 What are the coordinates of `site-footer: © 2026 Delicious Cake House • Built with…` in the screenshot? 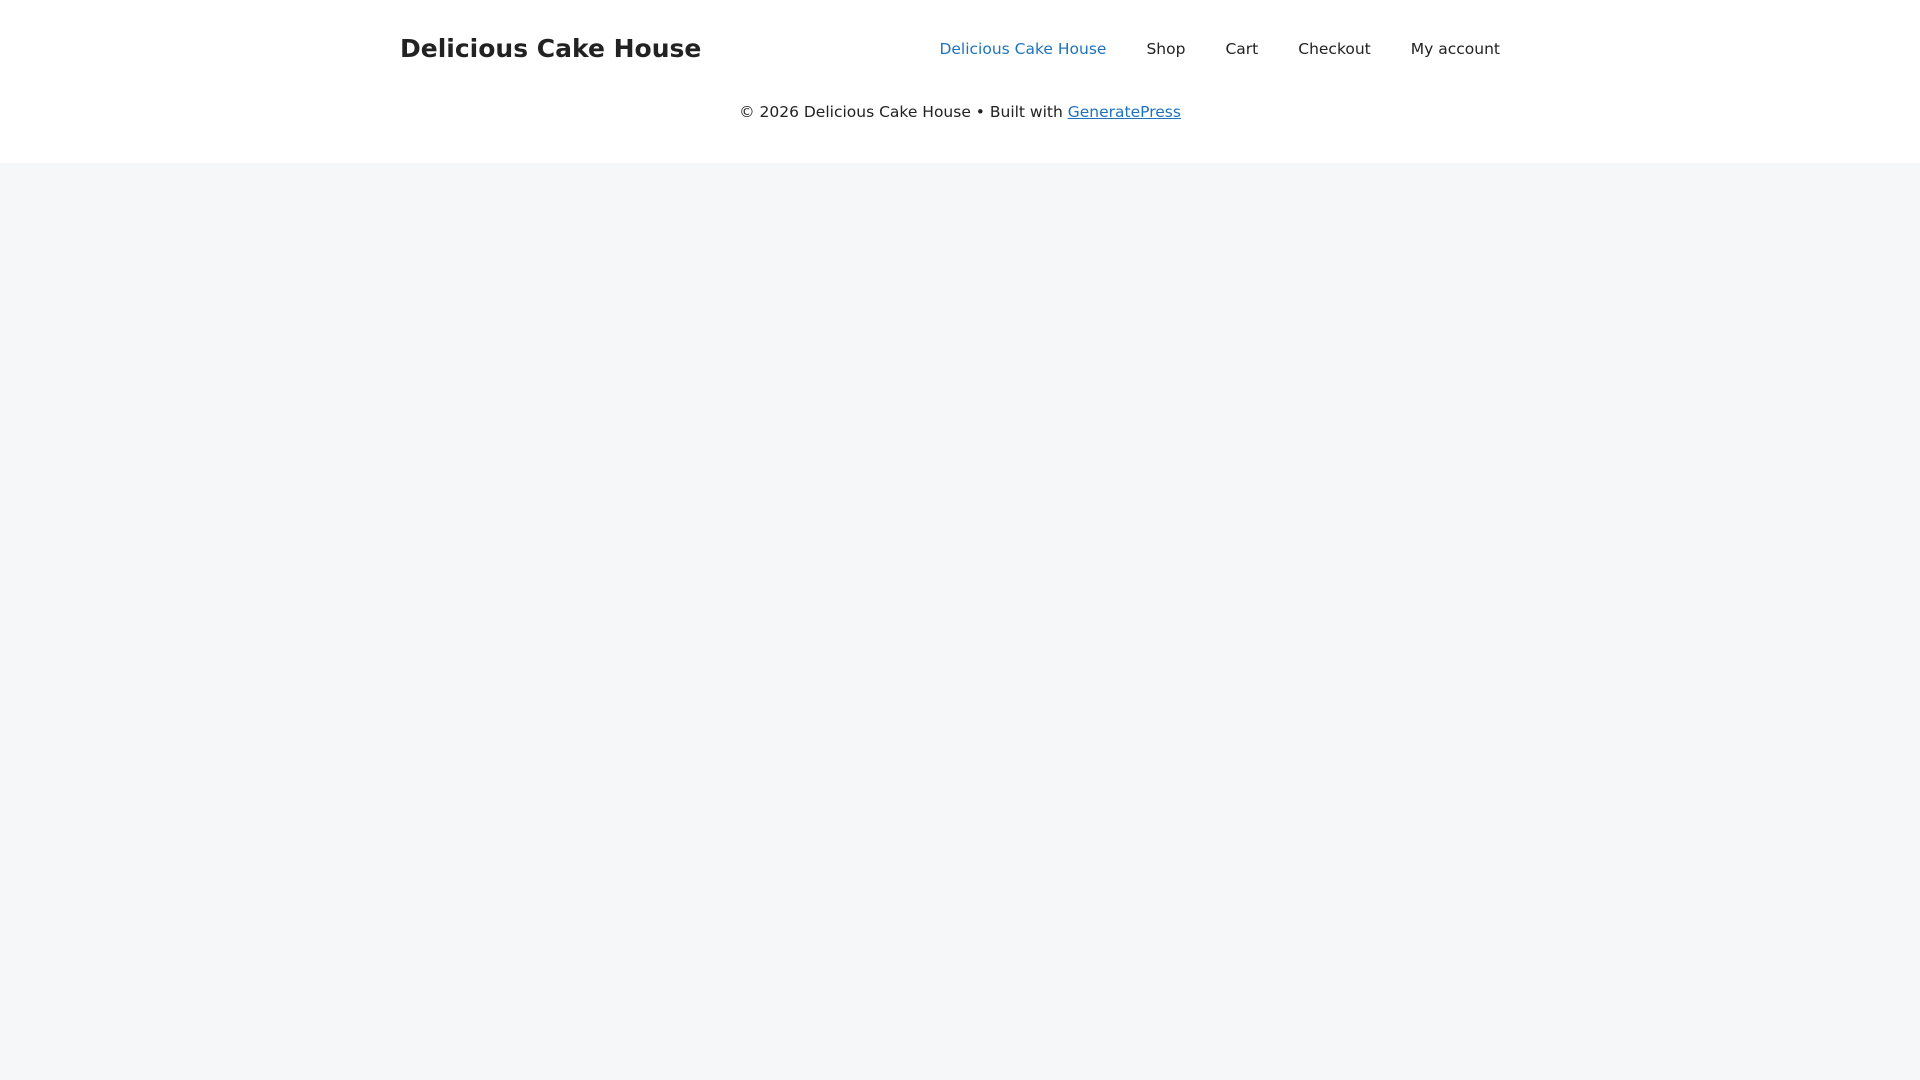 It's located at (960, 130).